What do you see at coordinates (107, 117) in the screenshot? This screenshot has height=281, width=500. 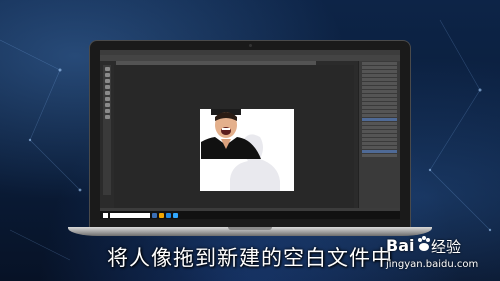 I see `text-tool-icon` at bounding box center [107, 117].